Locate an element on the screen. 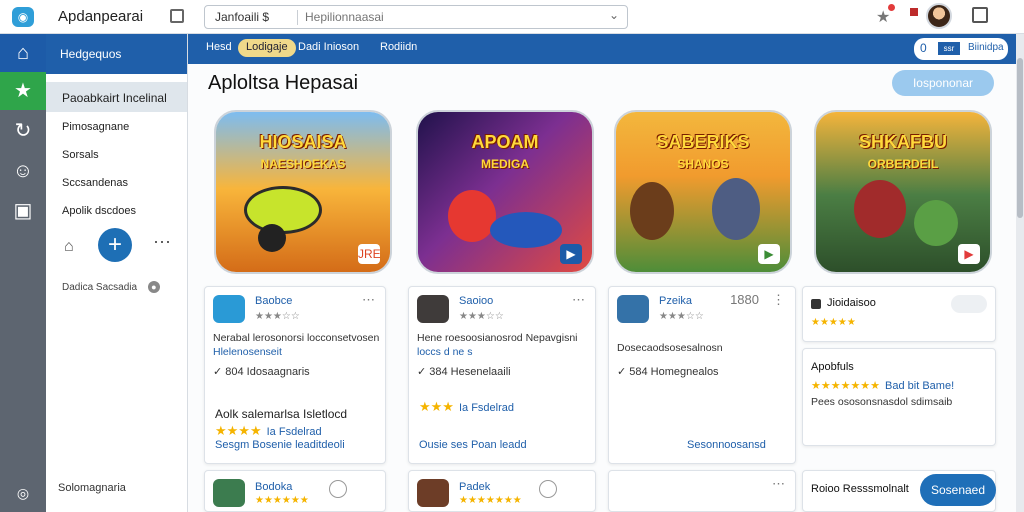  card-stars: ★★★★★ is located at coordinates (833, 322).